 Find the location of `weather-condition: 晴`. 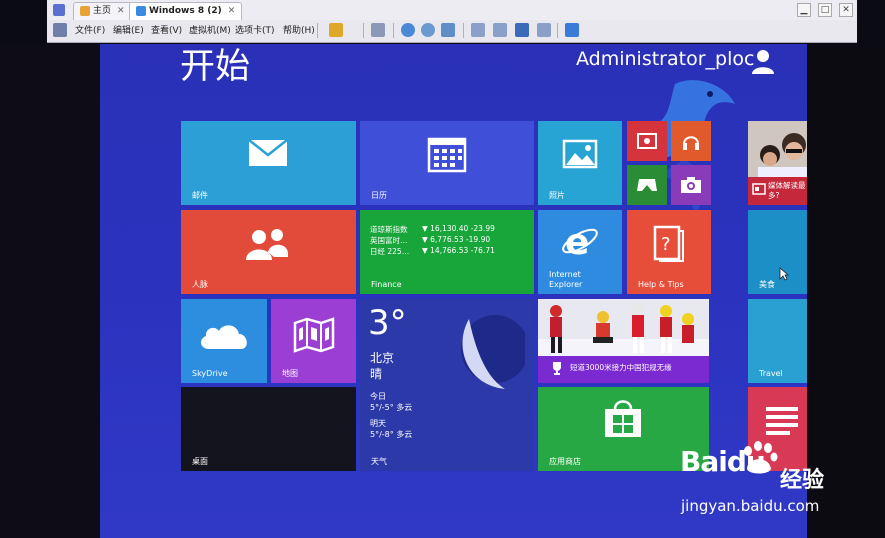

weather-condition: 晴 is located at coordinates (376, 374).